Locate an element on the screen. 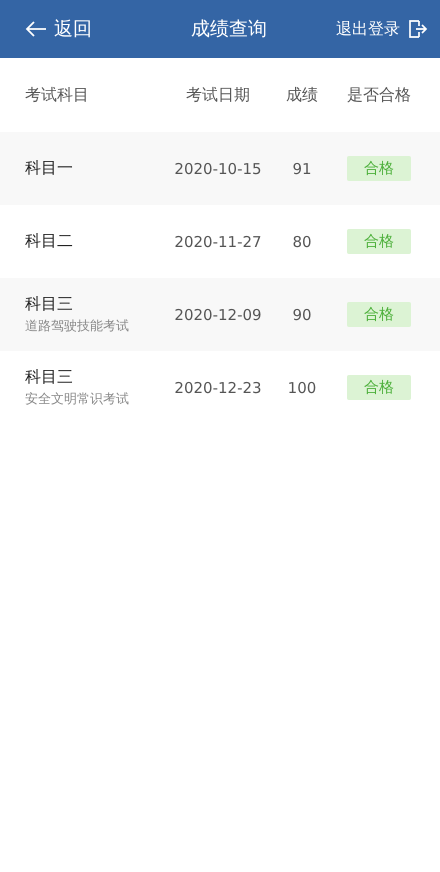  column-header: 考试科目 is located at coordinates (57, 95).